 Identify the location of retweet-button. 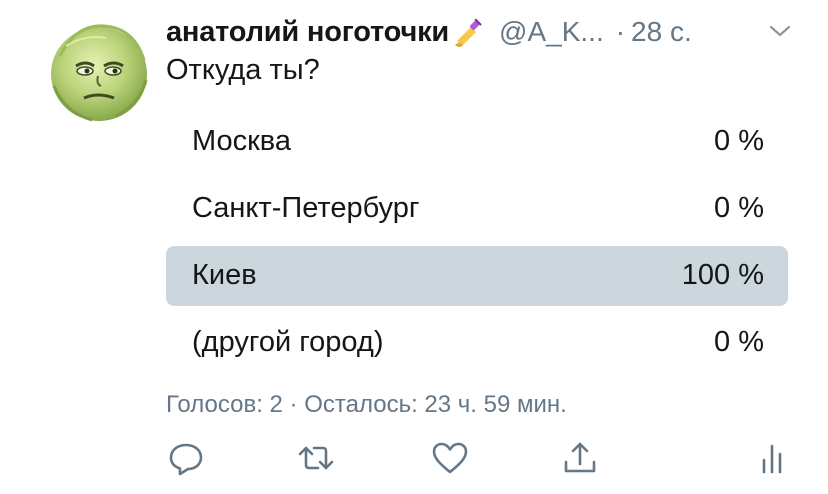
(316, 458).